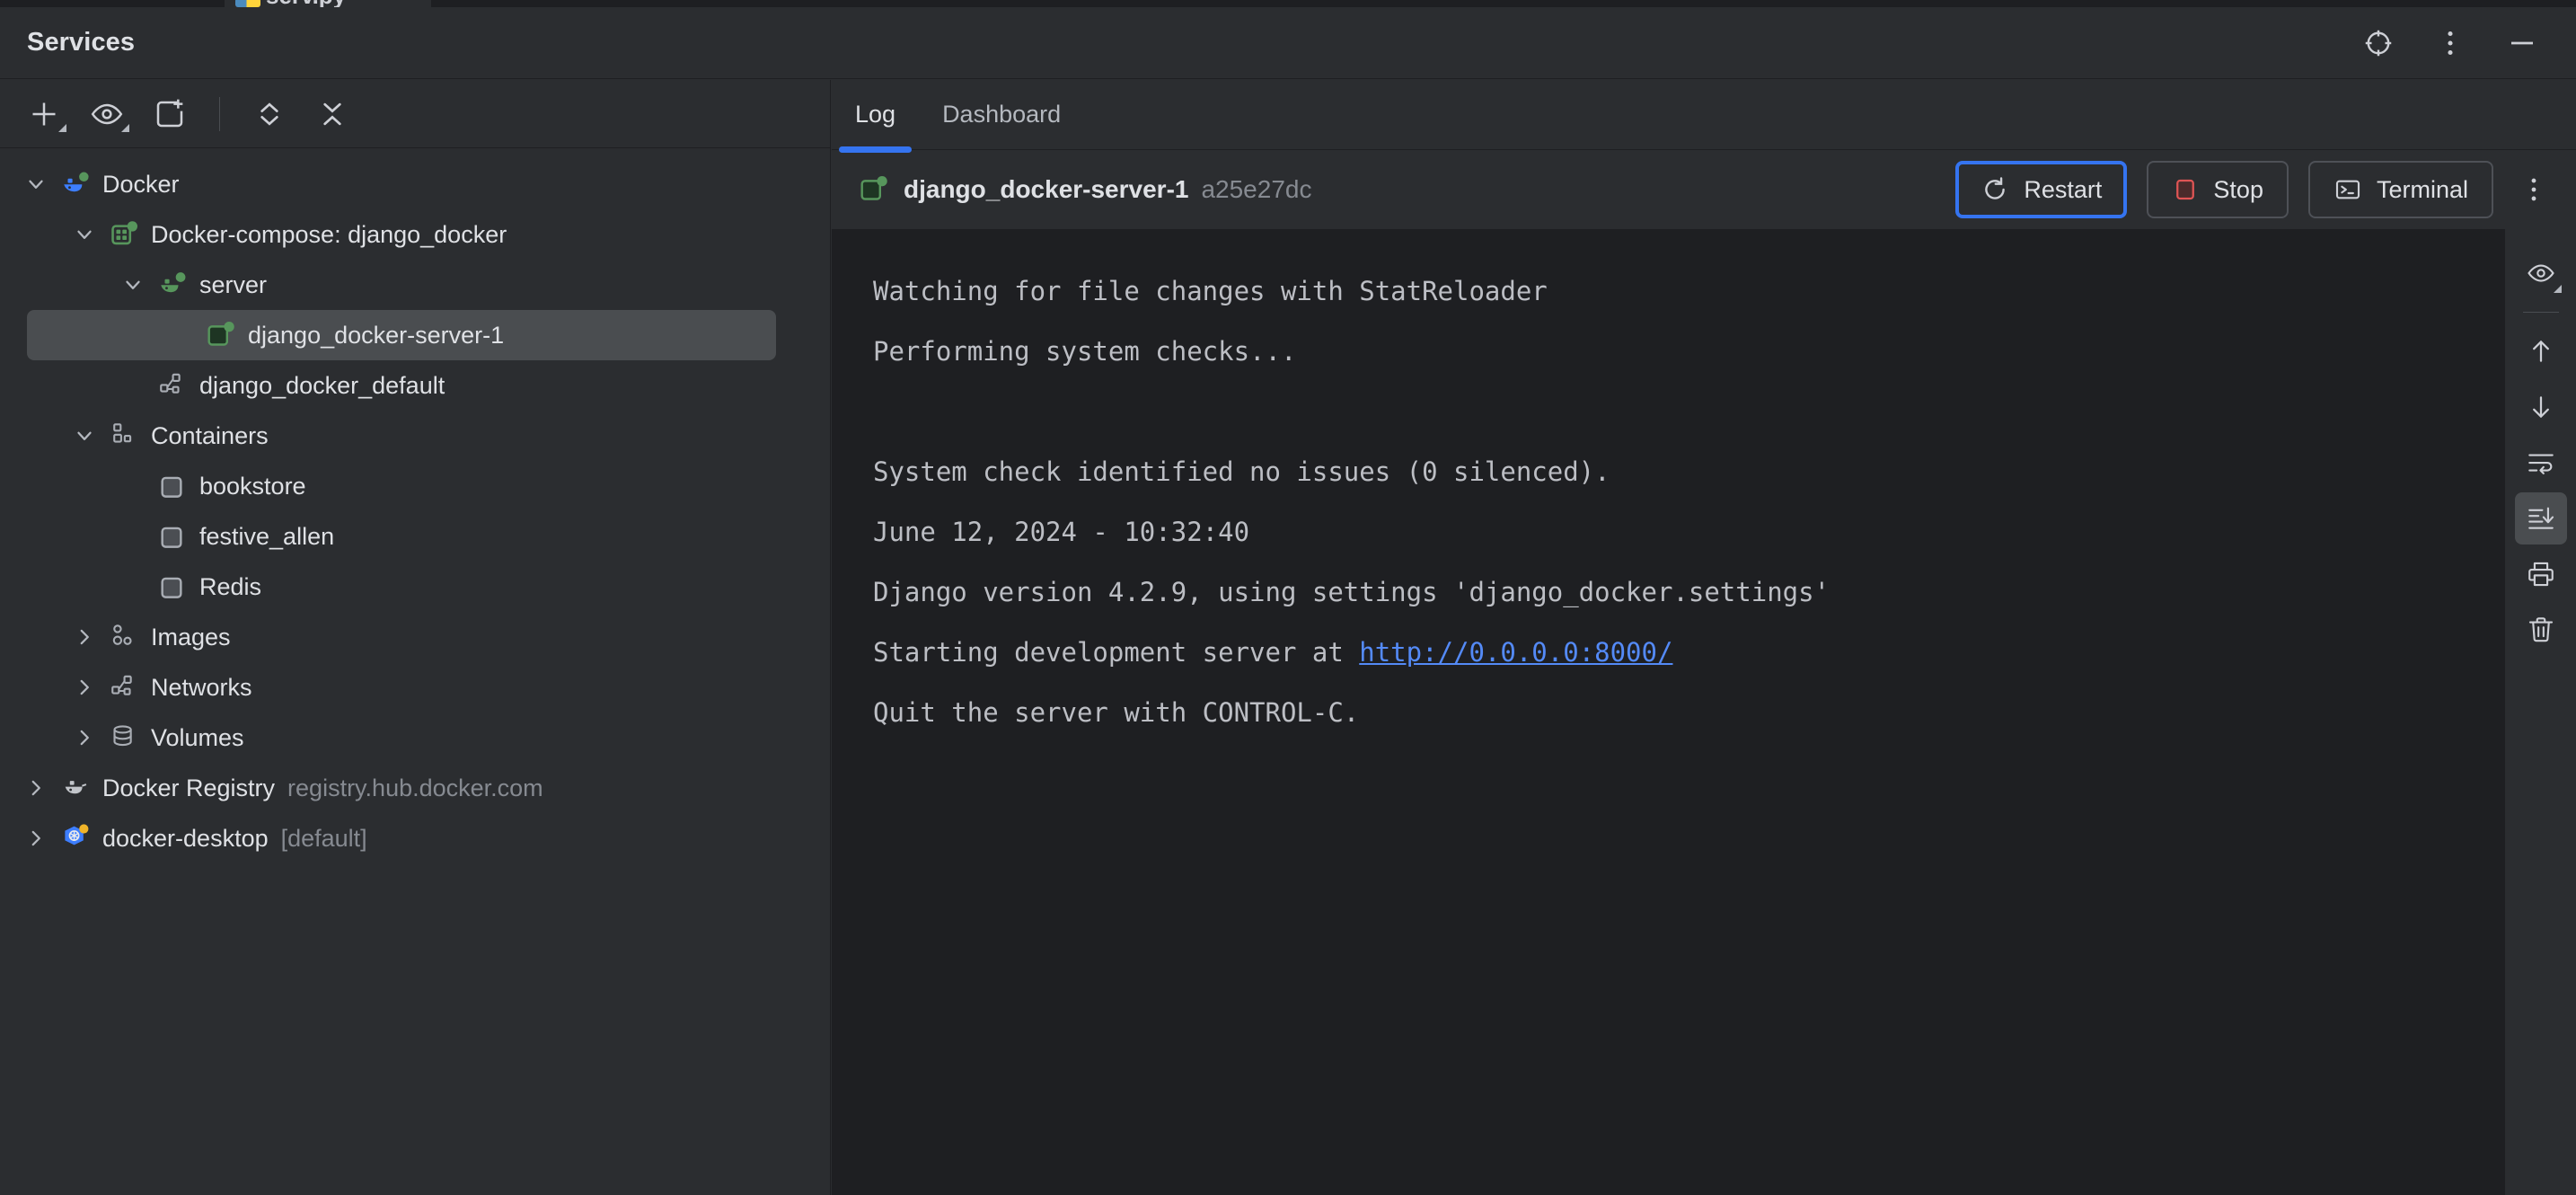  I want to click on tree-node-label: django_docker_default, so click(322, 385).